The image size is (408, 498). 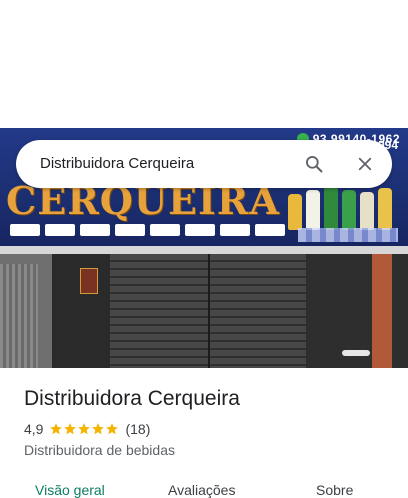 What do you see at coordinates (340, 208) in the screenshot?
I see `sign-bottles` at bounding box center [340, 208].